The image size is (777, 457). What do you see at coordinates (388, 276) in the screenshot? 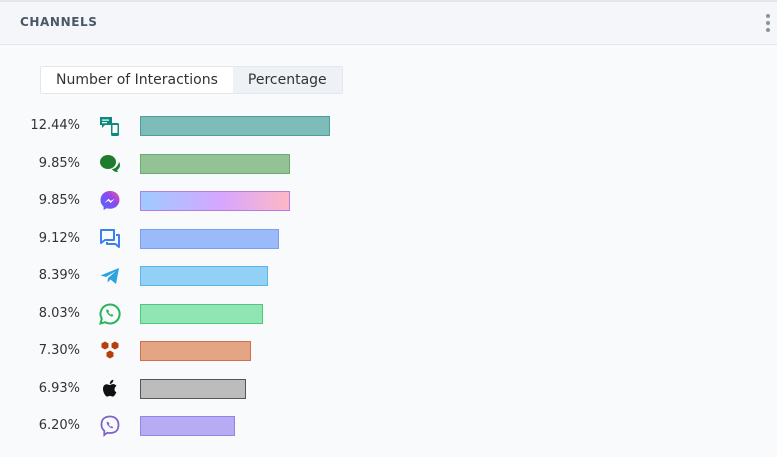
I see `channel-row: 8.39%` at bounding box center [388, 276].